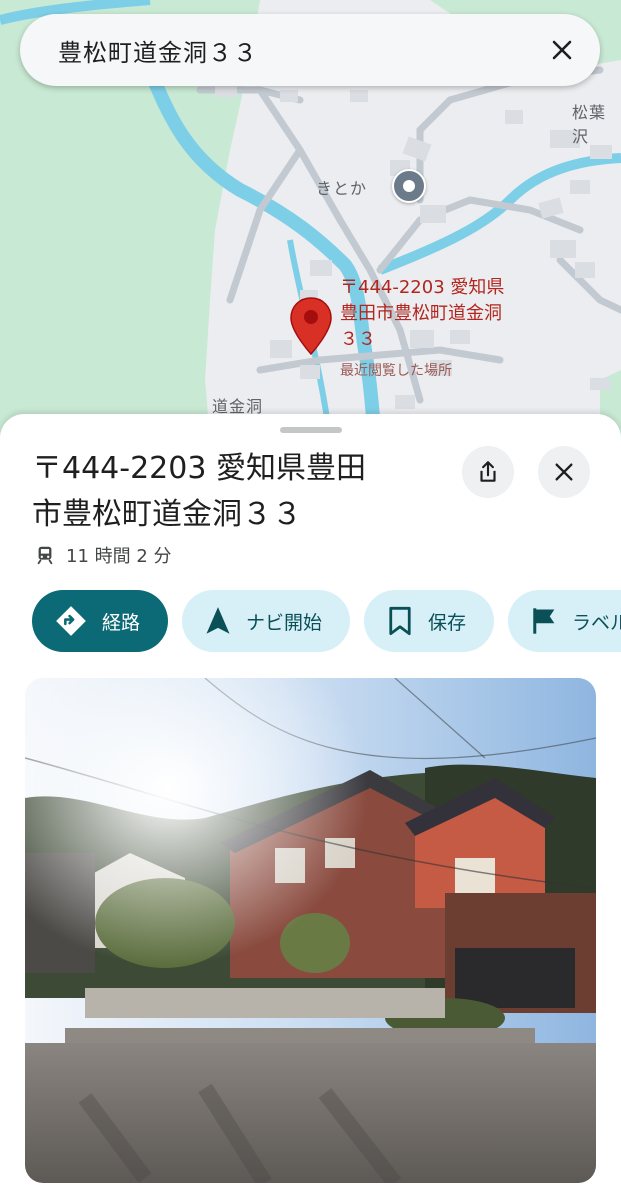  I want to click on place-title: 〒444-2203 愛知県豊田 市豊松町道金洞３３, so click(232, 492).